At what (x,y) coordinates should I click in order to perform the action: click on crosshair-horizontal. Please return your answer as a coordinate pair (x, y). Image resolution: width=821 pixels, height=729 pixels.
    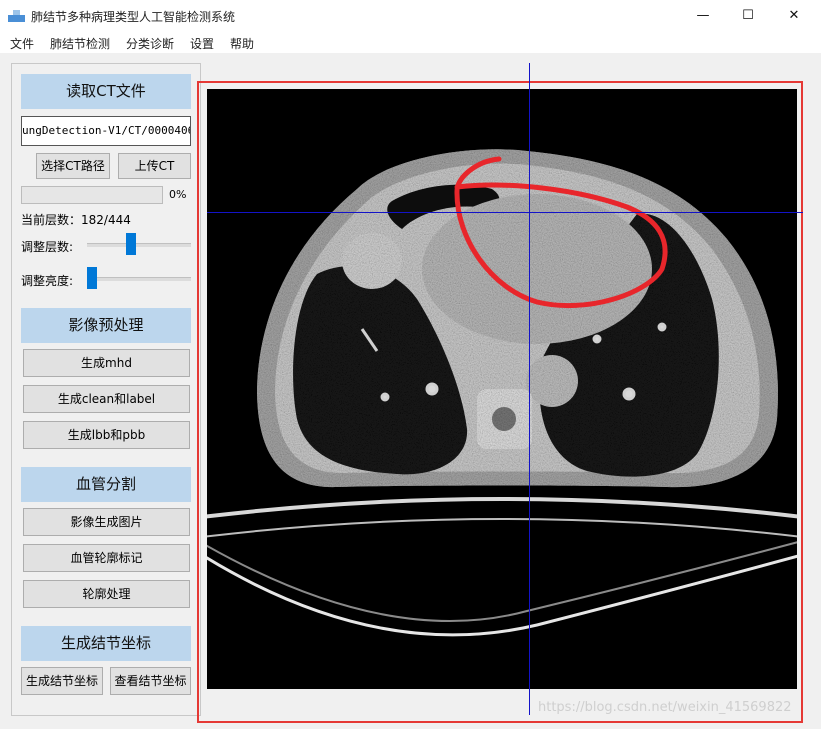
    Looking at the image, I should click on (505, 212).